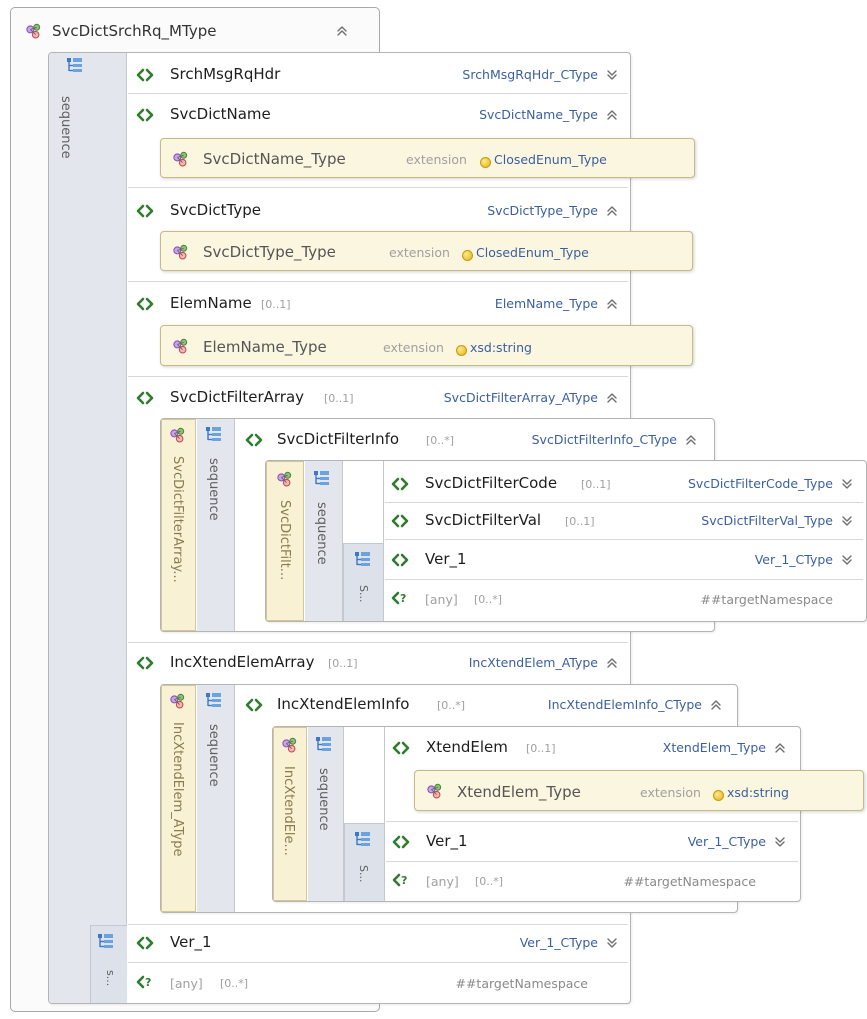  I want to click on xtend-array-sequence-label: sequence, so click(213, 755).